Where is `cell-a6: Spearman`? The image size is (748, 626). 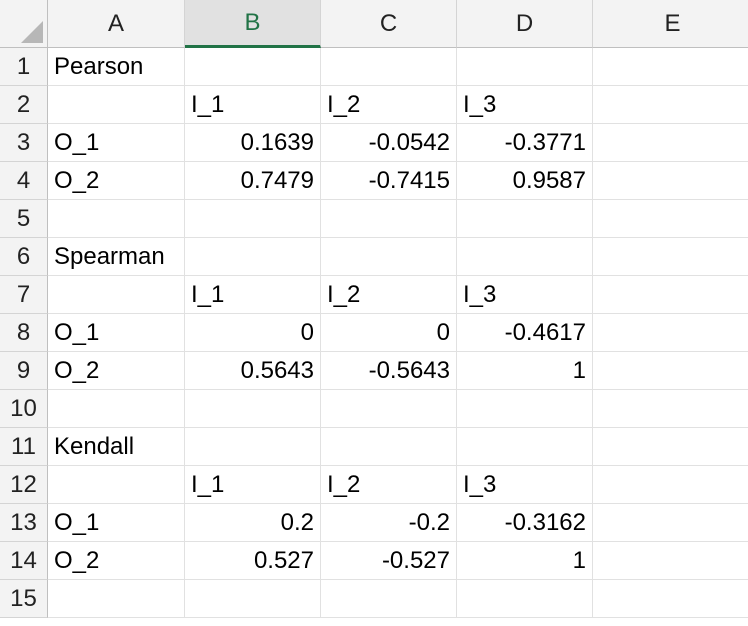 cell-a6: Spearman is located at coordinates (116, 257).